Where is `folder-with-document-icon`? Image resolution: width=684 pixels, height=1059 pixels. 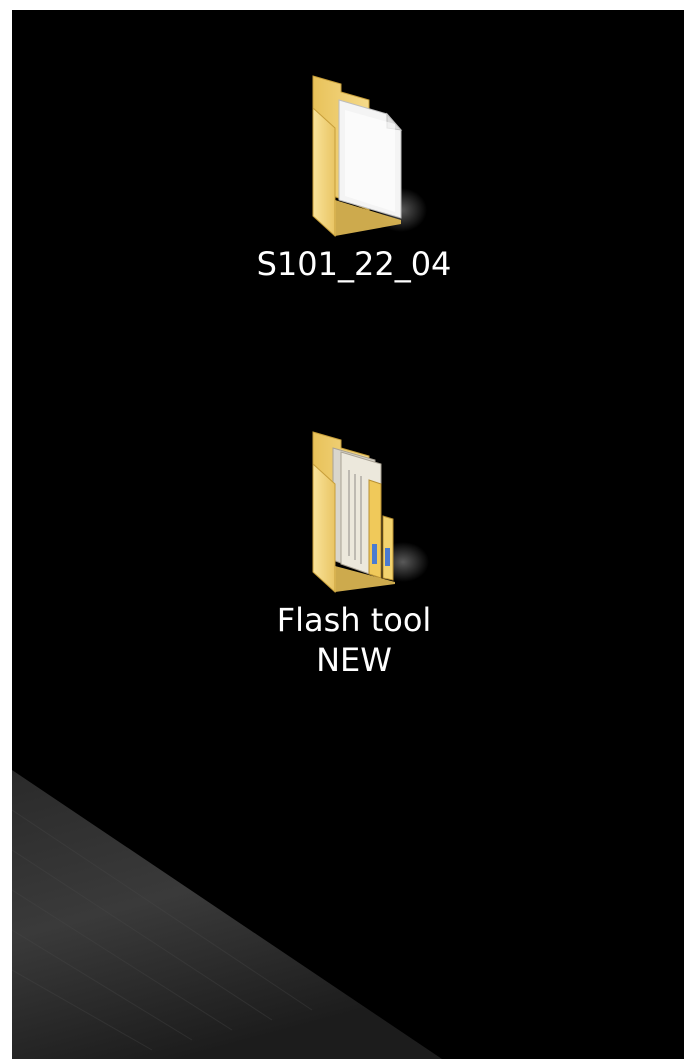 folder-with-document-icon is located at coordinates (369, 156).